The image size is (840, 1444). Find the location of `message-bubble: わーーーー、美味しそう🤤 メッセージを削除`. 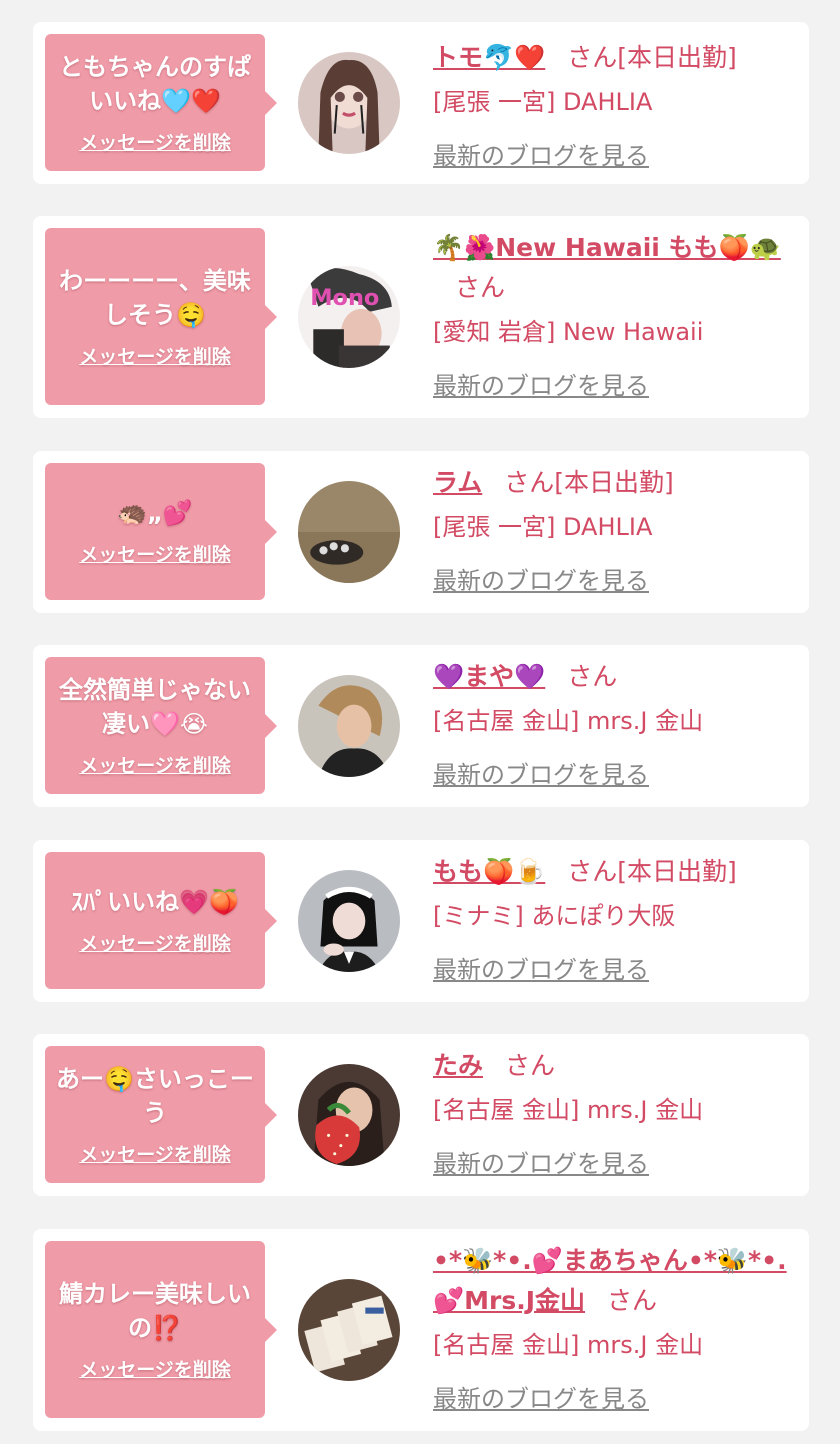

message-bubble: わーーーー、美味しそう🤤 メッセージを削除 is located at coordinates (161, 316).